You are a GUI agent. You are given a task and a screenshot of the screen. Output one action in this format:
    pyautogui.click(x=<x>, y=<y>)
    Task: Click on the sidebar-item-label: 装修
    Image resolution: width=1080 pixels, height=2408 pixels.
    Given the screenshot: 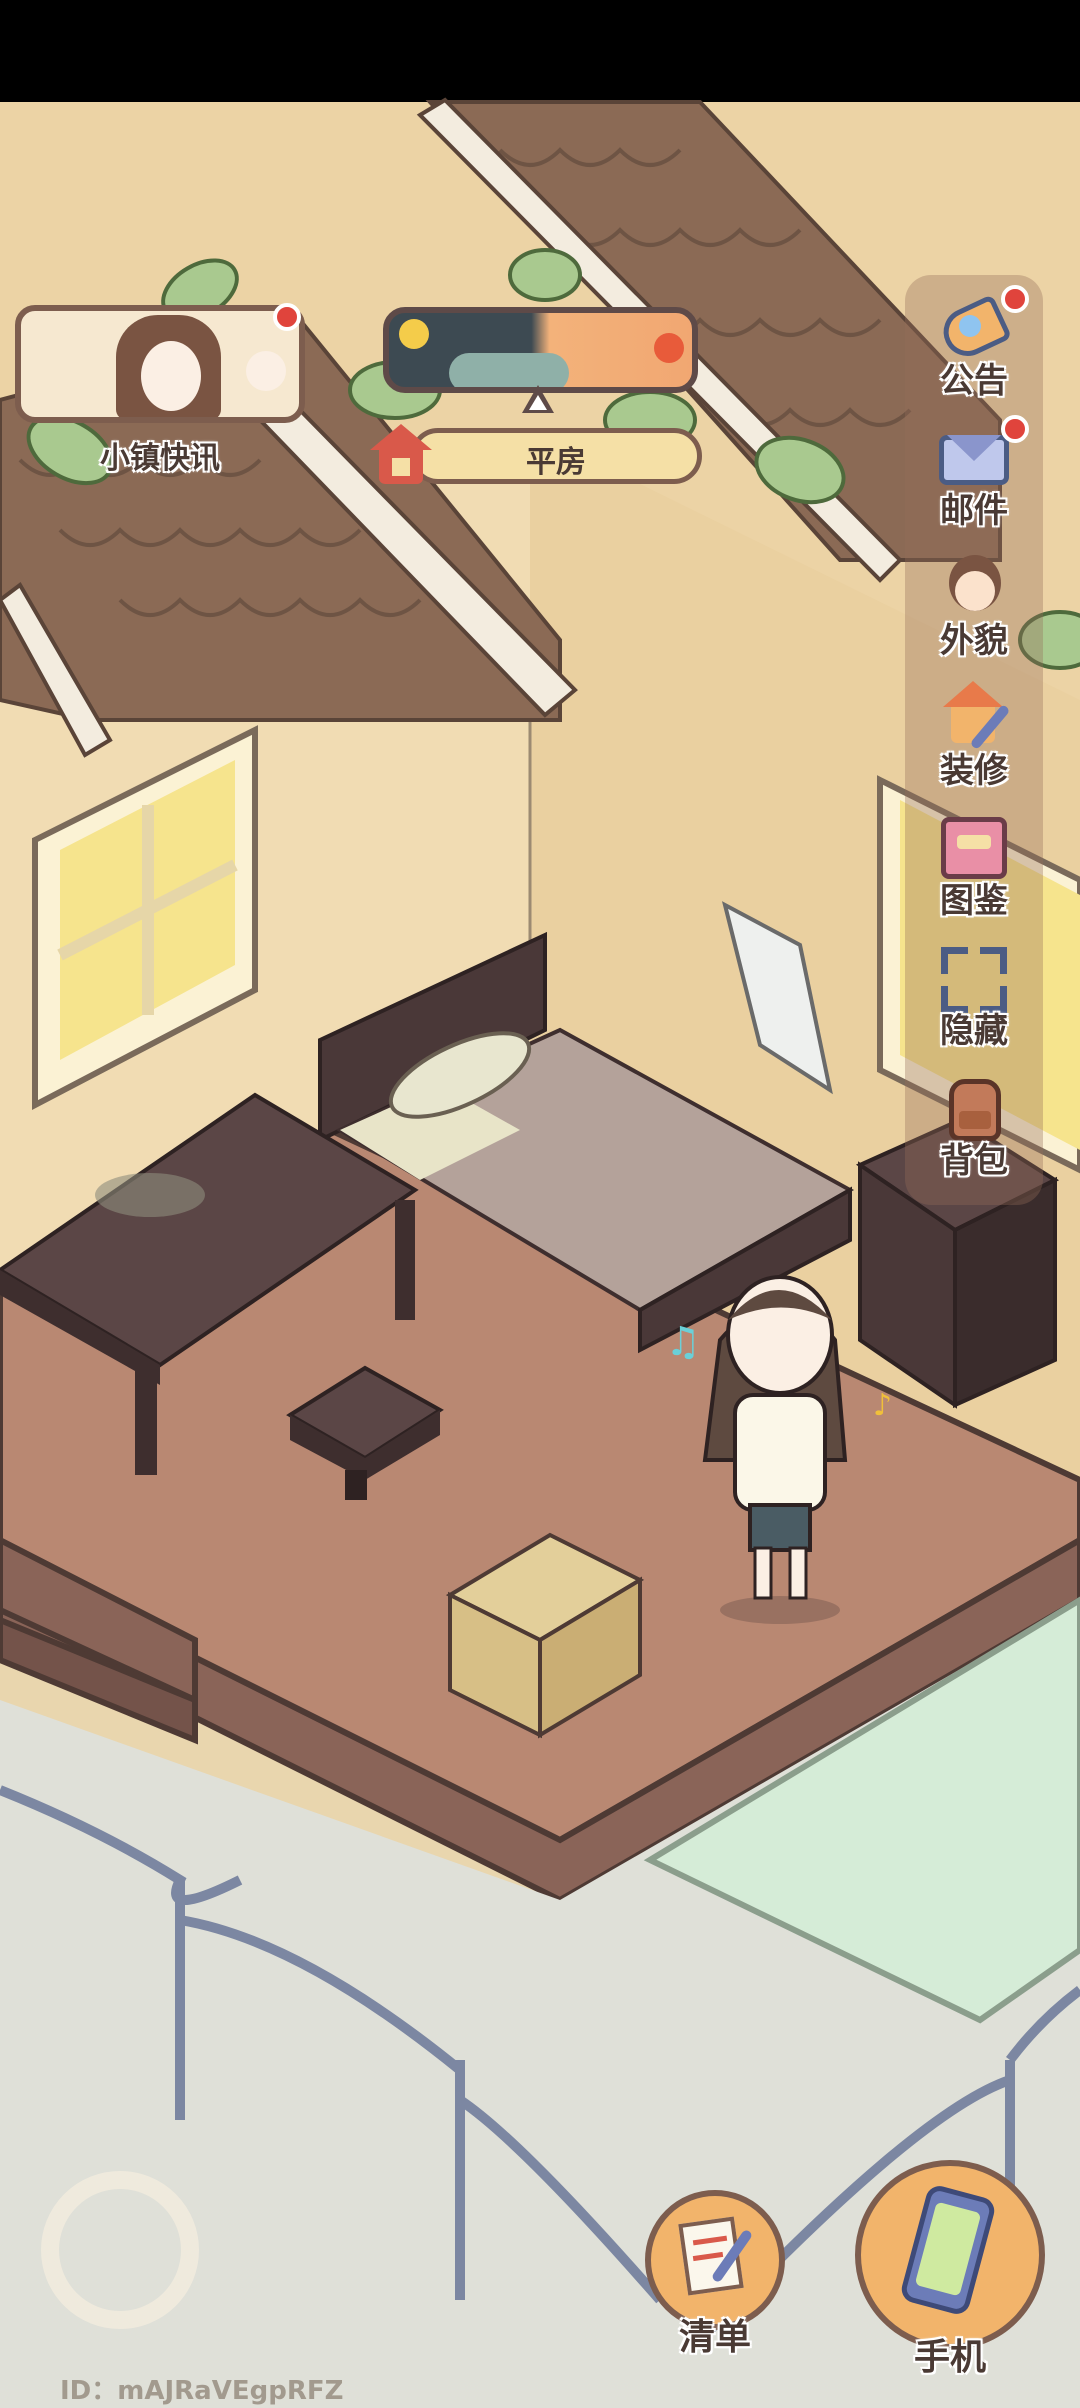 What is the action you would take?
    pyautogui.click(x=974, y=771)
    